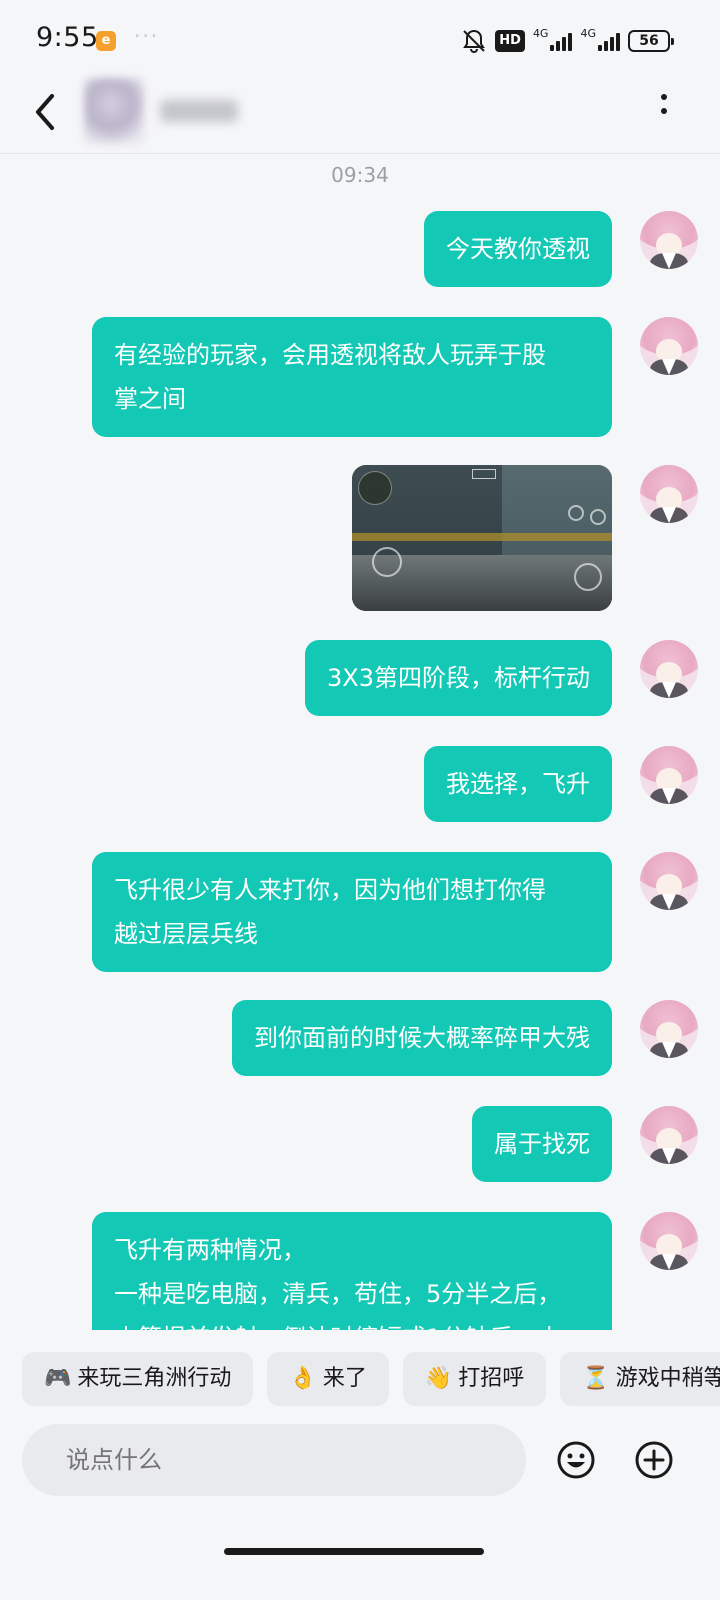  I want to click on battery-icon: 56, so click(651, 41).